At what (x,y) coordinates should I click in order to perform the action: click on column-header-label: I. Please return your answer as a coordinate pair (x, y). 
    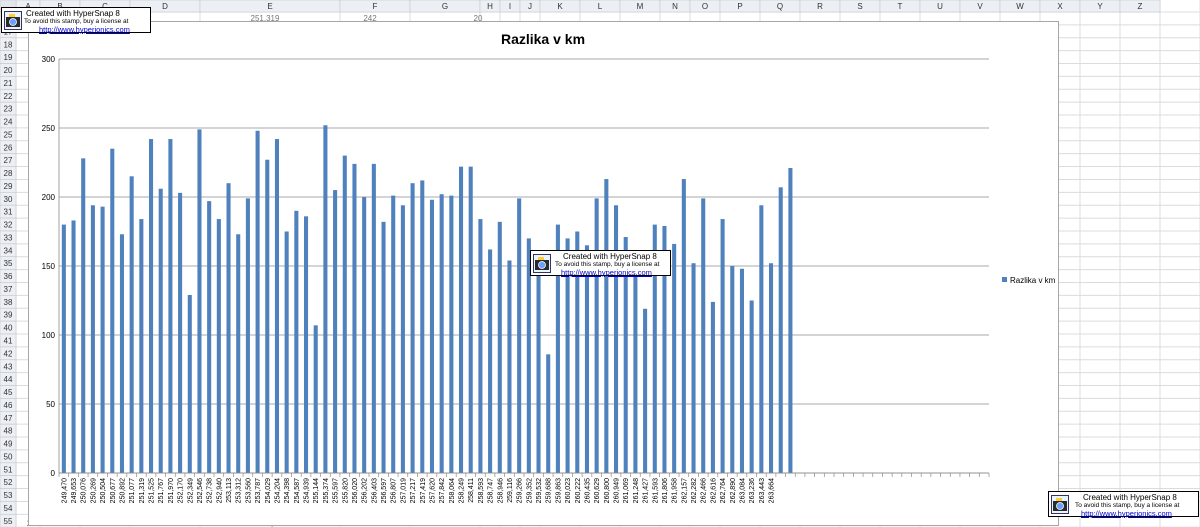
    Looking at the image, I should click on (510, 6).